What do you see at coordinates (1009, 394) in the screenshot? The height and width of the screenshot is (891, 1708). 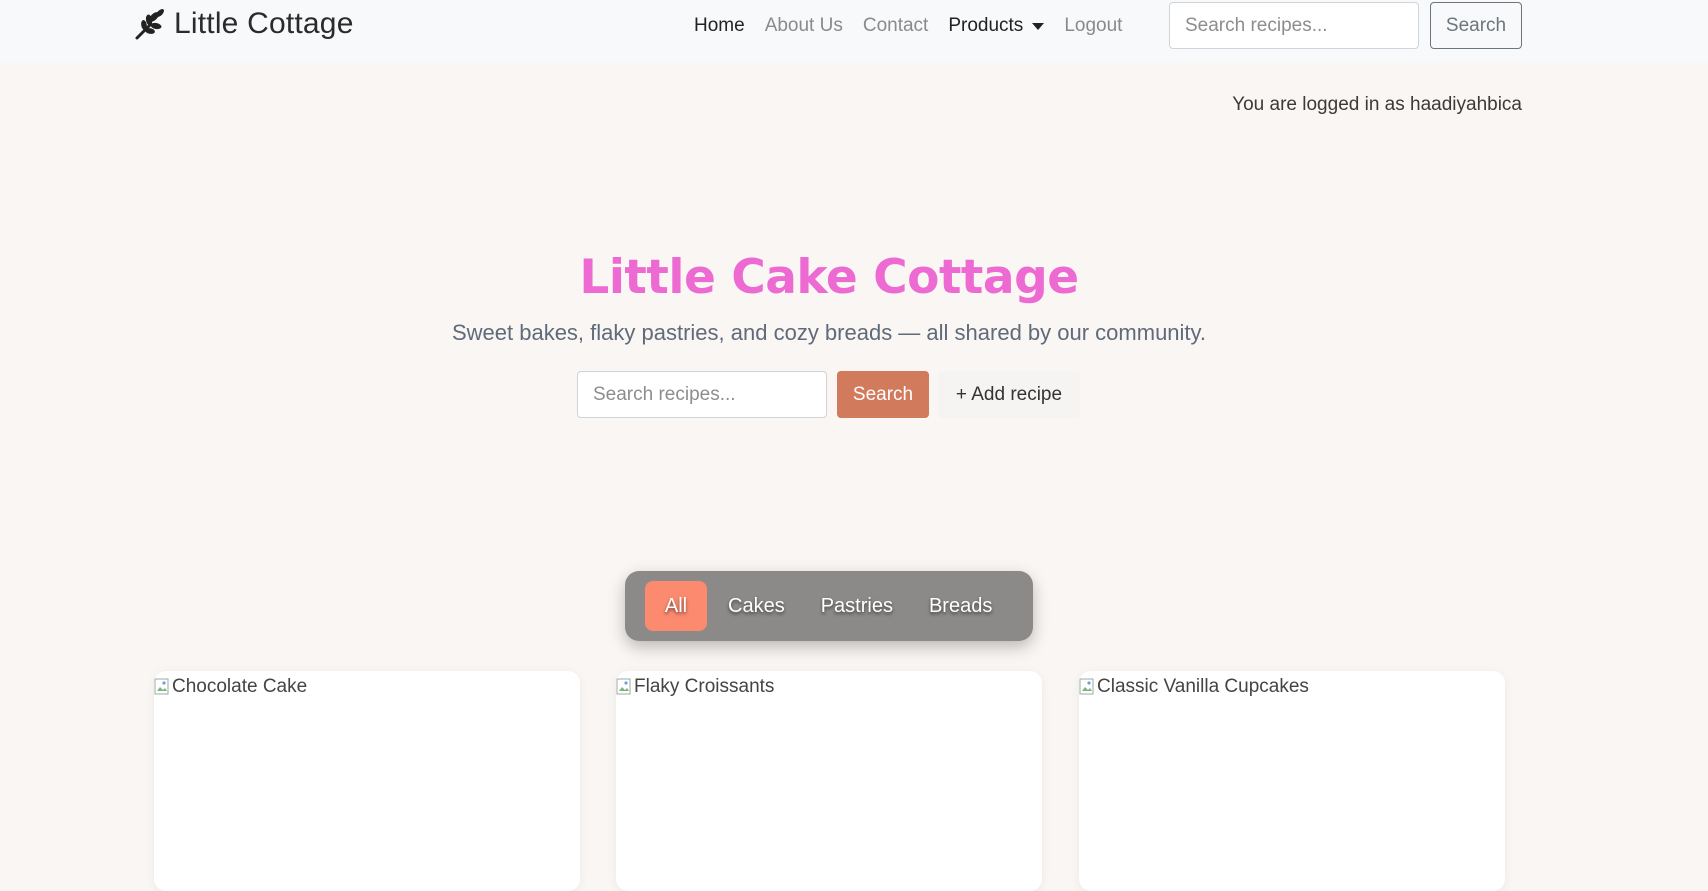 I see `add-recipe-button: + Add recipe` at bounding box center [1009, 394].